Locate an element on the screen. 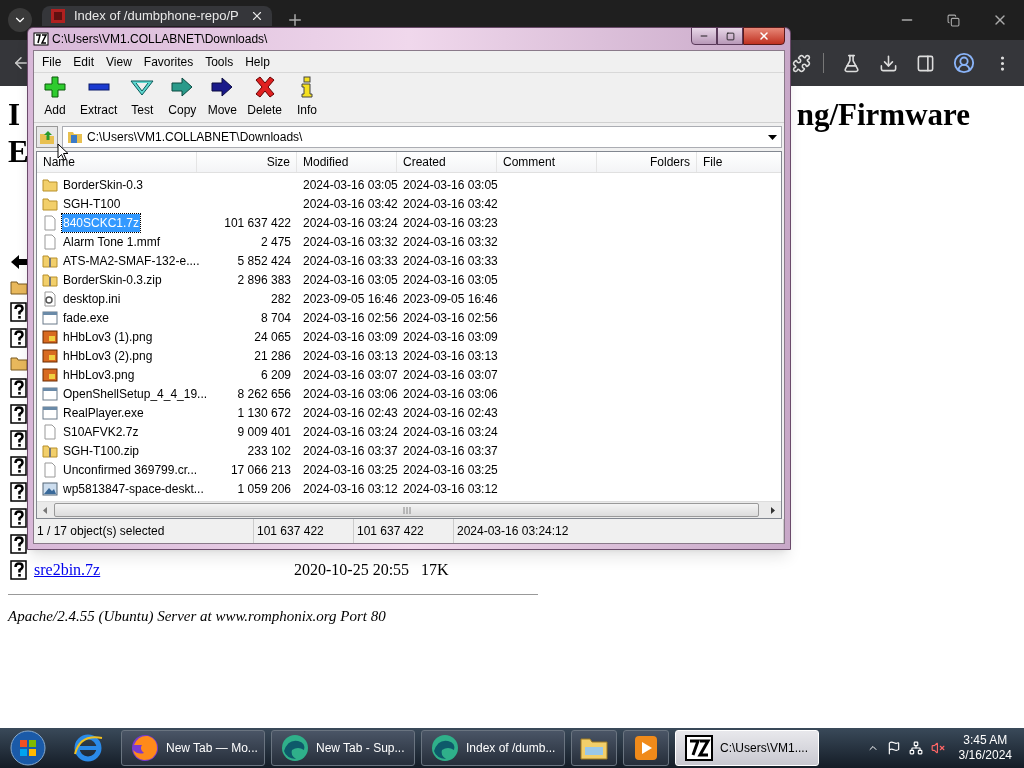 The height and width of the screenshot is (768, 1024). horizontal-scrollbar is located at coordinates (409, 509).